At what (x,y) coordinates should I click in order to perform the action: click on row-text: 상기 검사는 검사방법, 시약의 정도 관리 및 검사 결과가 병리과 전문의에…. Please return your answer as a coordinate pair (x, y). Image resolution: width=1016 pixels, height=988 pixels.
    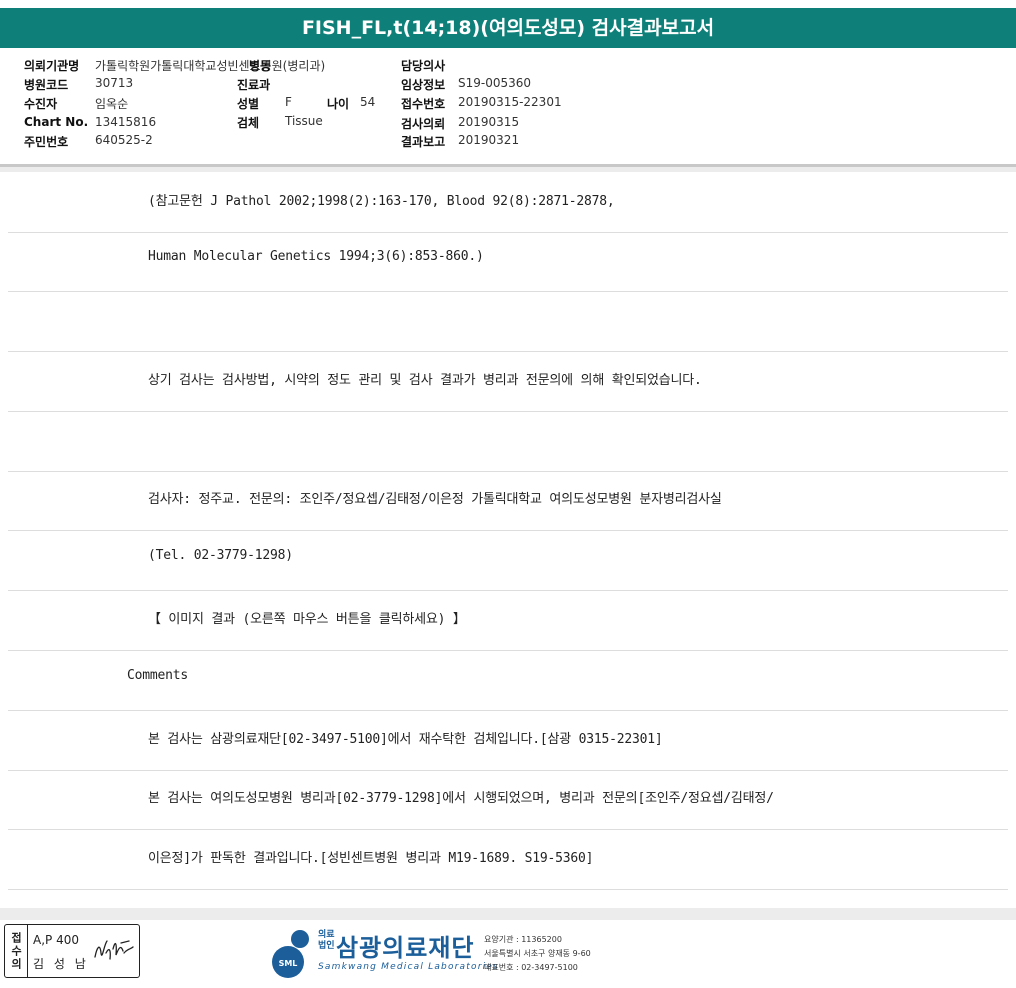
    Looking at the image, I should click on (425, 380).